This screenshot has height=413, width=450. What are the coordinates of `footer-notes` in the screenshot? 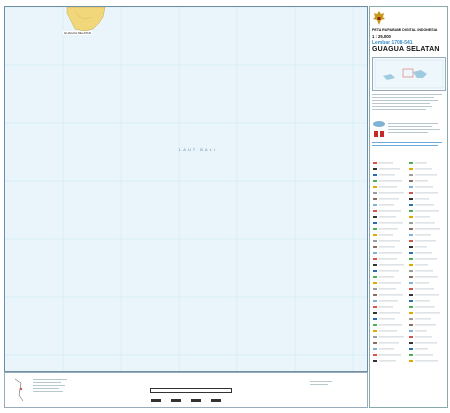 It's located at (53, 385).